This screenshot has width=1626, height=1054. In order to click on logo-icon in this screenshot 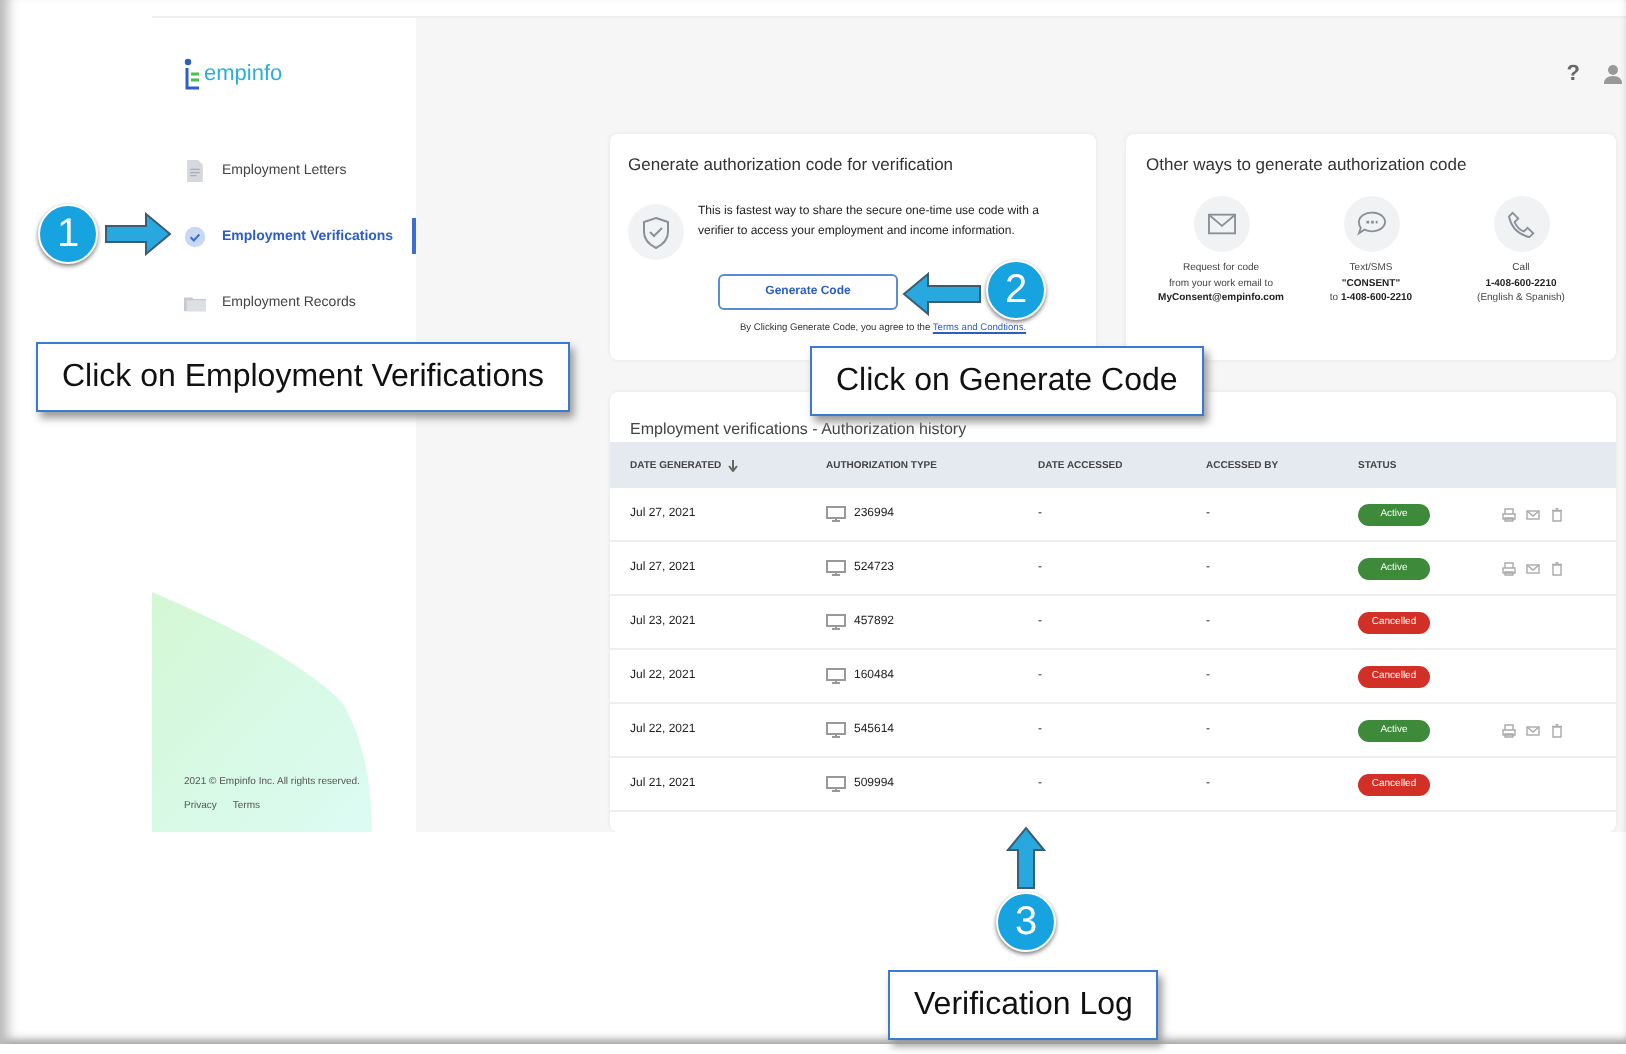, I will do `click(193, 74)`.